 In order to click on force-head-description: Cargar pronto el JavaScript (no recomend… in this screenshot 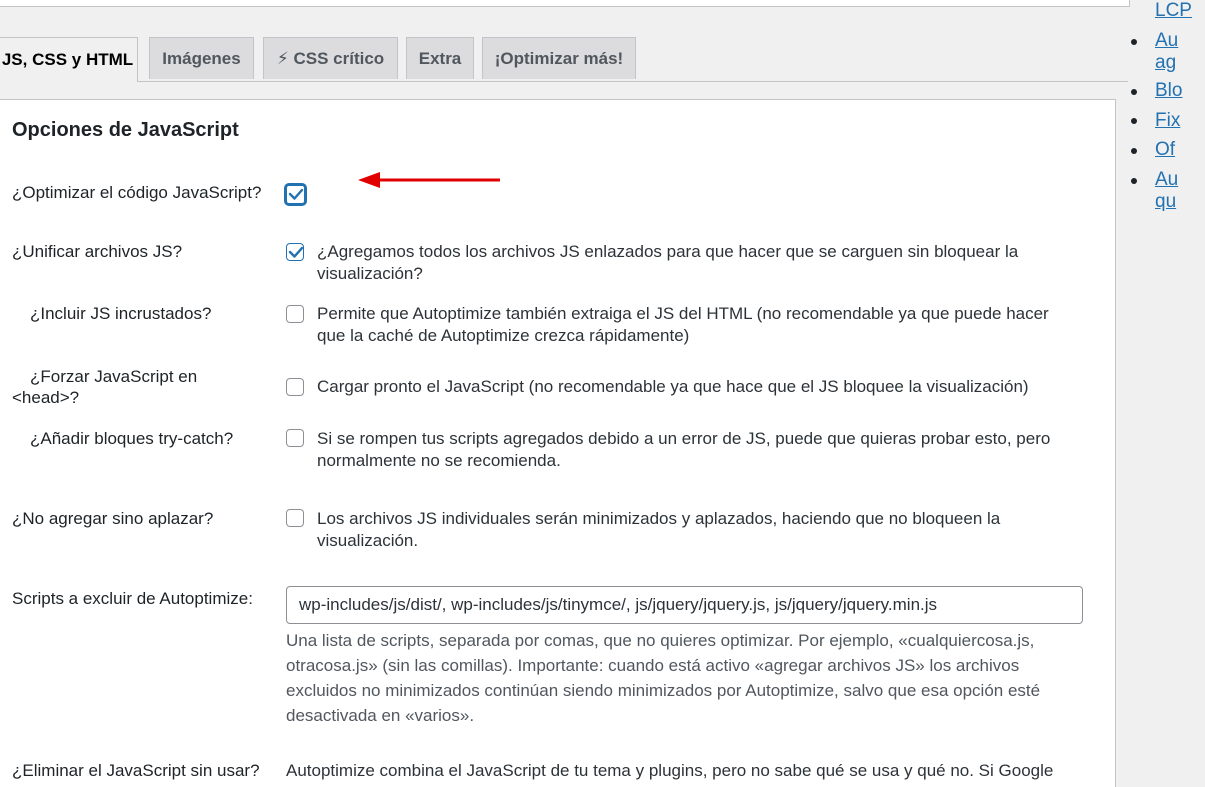, I will do `click(673, 386)`.